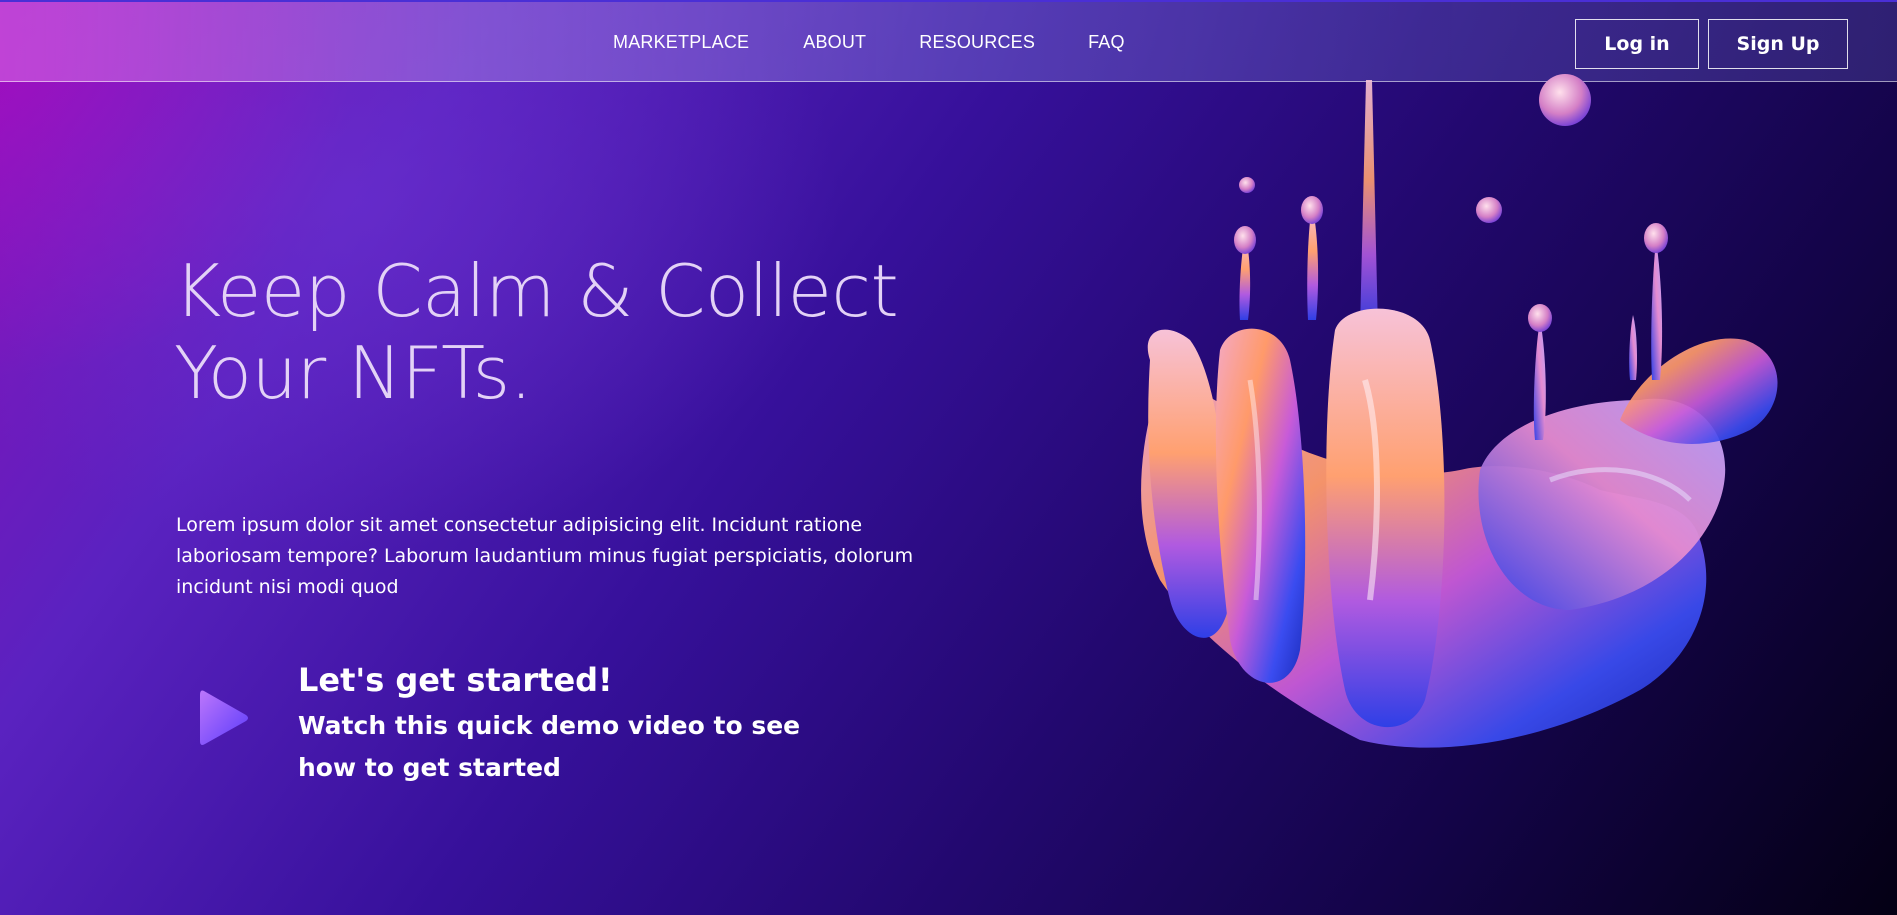 The height and width of the screenshot is (915, 1897). What do you see at coordinates (869, 42) in the screenshot?
I see `nav-links: MARKETPLACE ABOUT RESOURCES FAQ` at bounding box center [869, 42].